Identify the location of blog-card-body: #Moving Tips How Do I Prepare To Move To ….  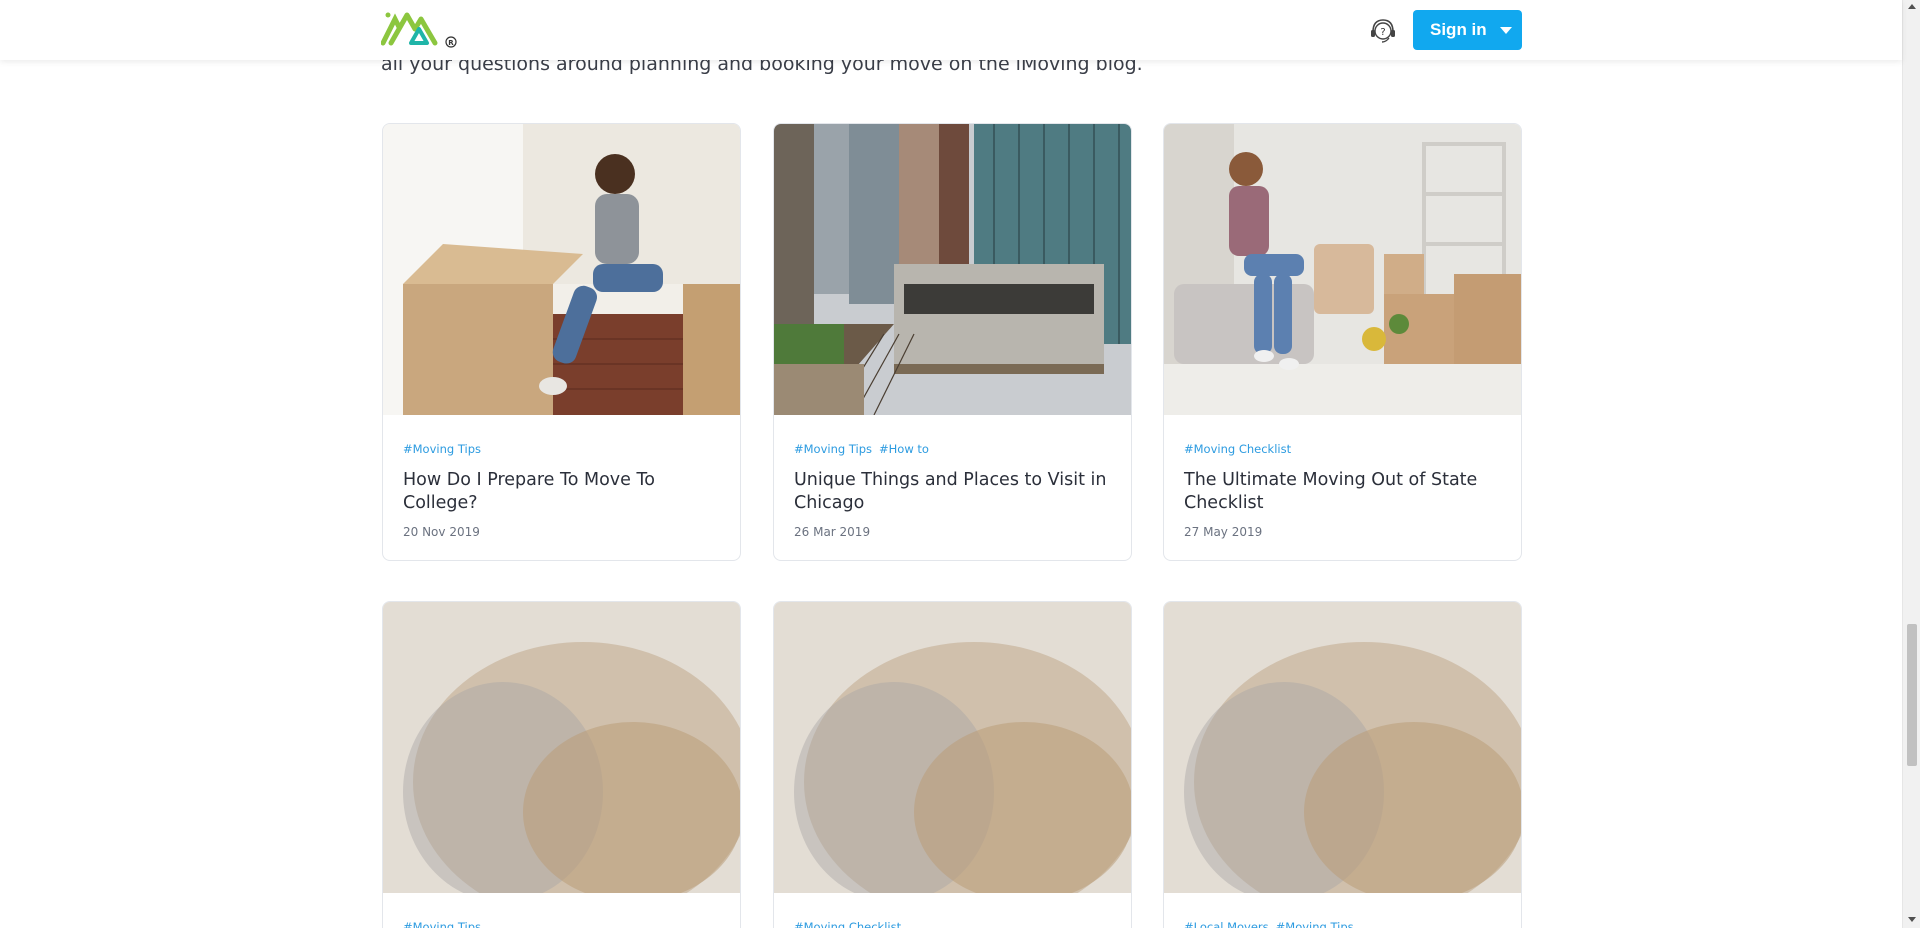
(561, 477).